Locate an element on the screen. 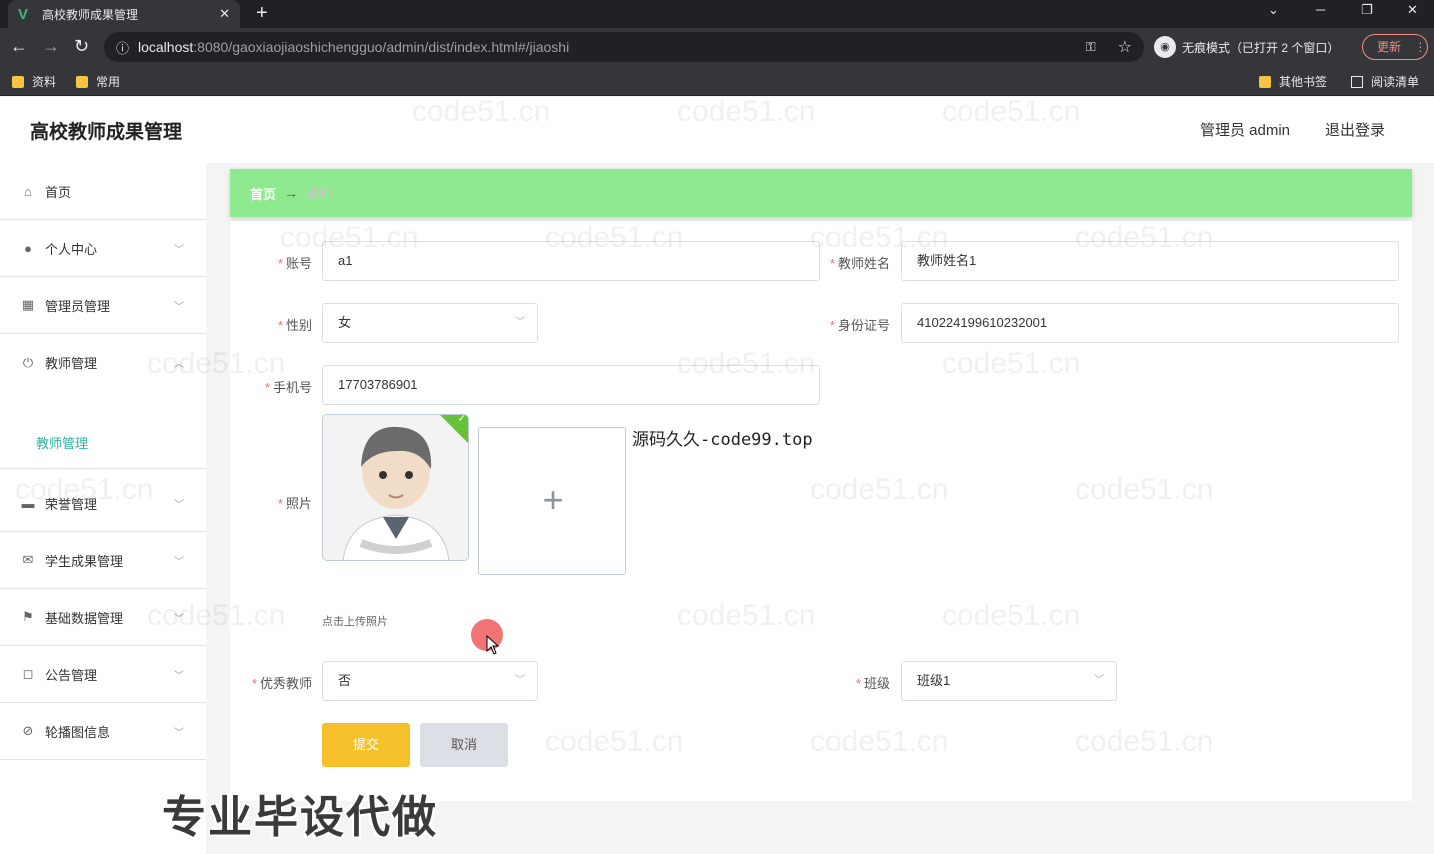  breadcrumb-home: 首页 is located at coordinates (263, 193).